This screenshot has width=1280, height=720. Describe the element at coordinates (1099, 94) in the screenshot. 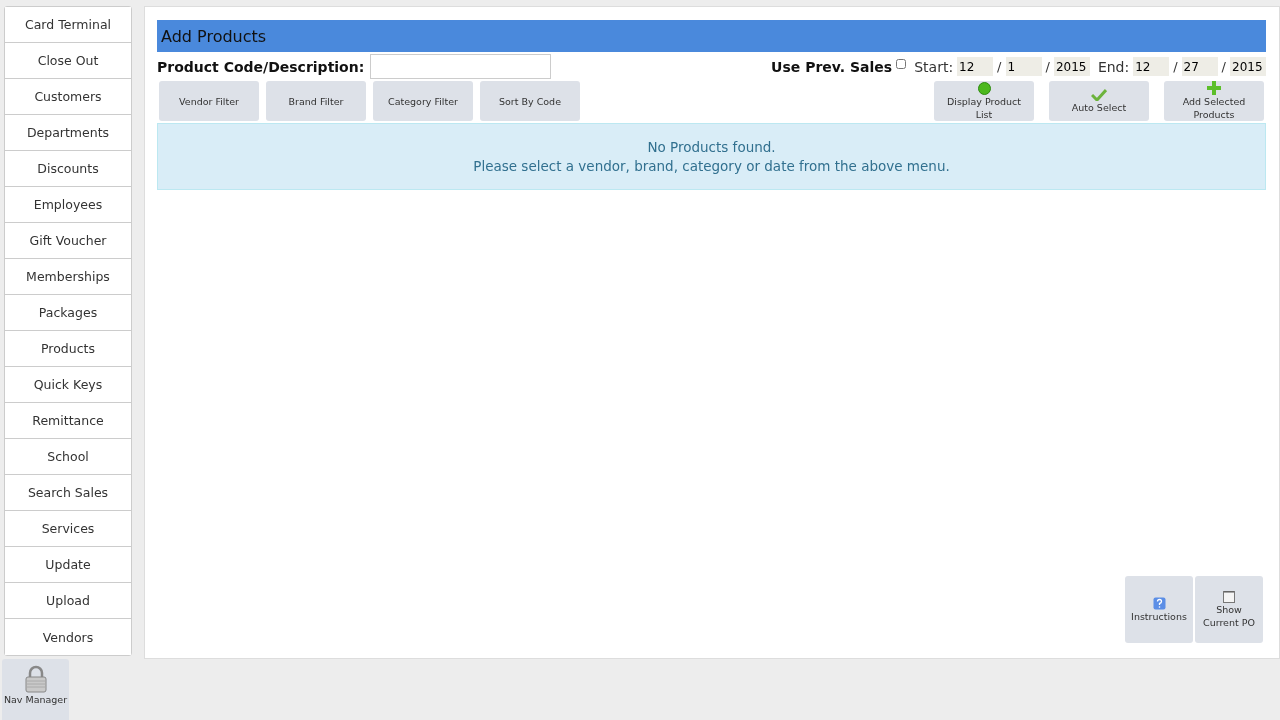

I see `check-icon` at that location.